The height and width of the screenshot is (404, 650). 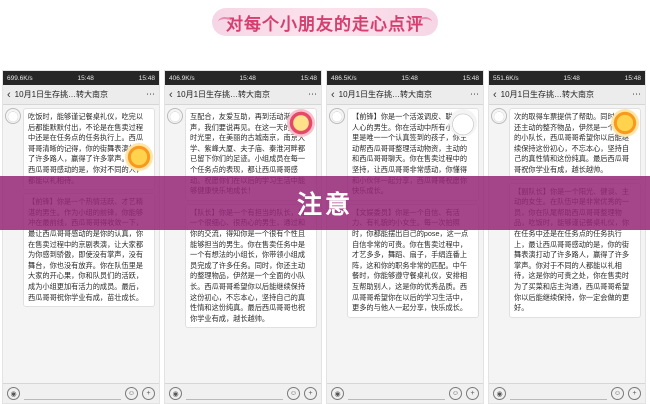 I want to click on network-speed: 406.9K/s, so click(x=182, y=78).